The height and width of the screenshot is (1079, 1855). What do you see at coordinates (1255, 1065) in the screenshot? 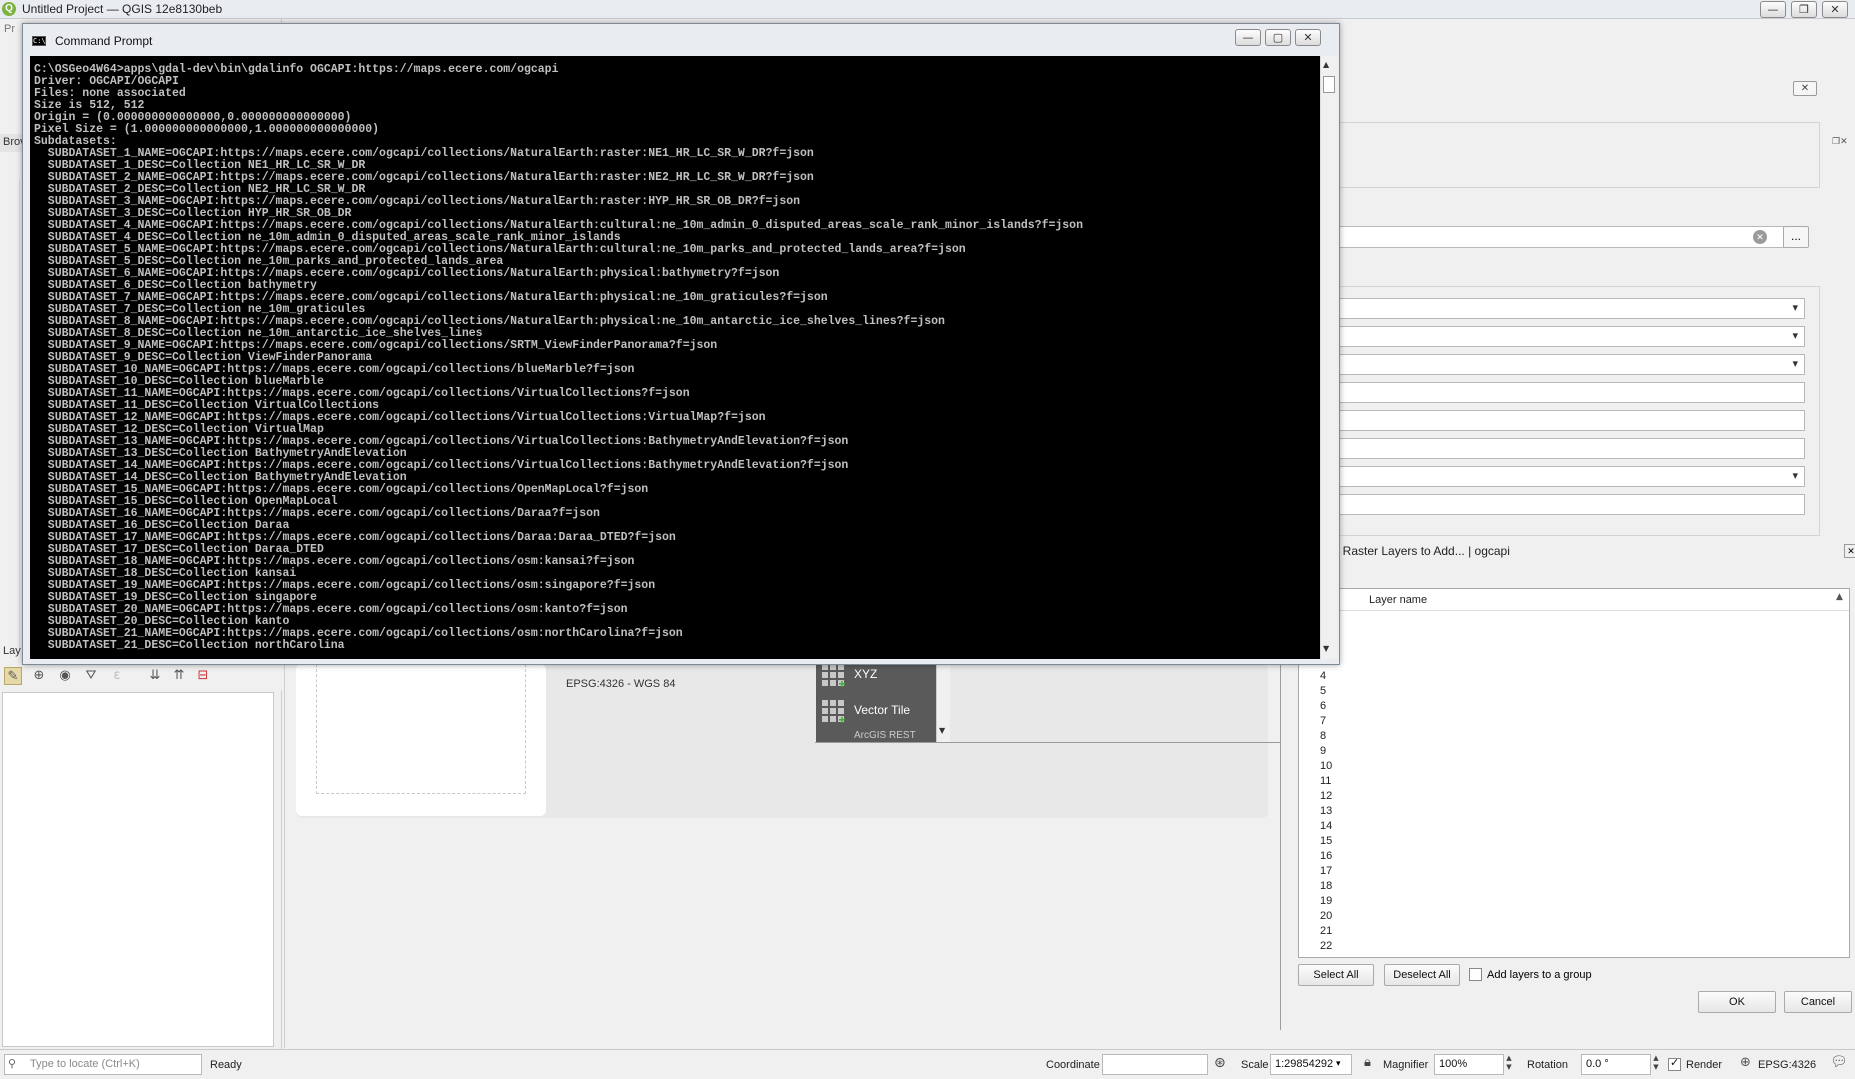
I see `scale-label: Scale` at bounding box center [1255, 1065].